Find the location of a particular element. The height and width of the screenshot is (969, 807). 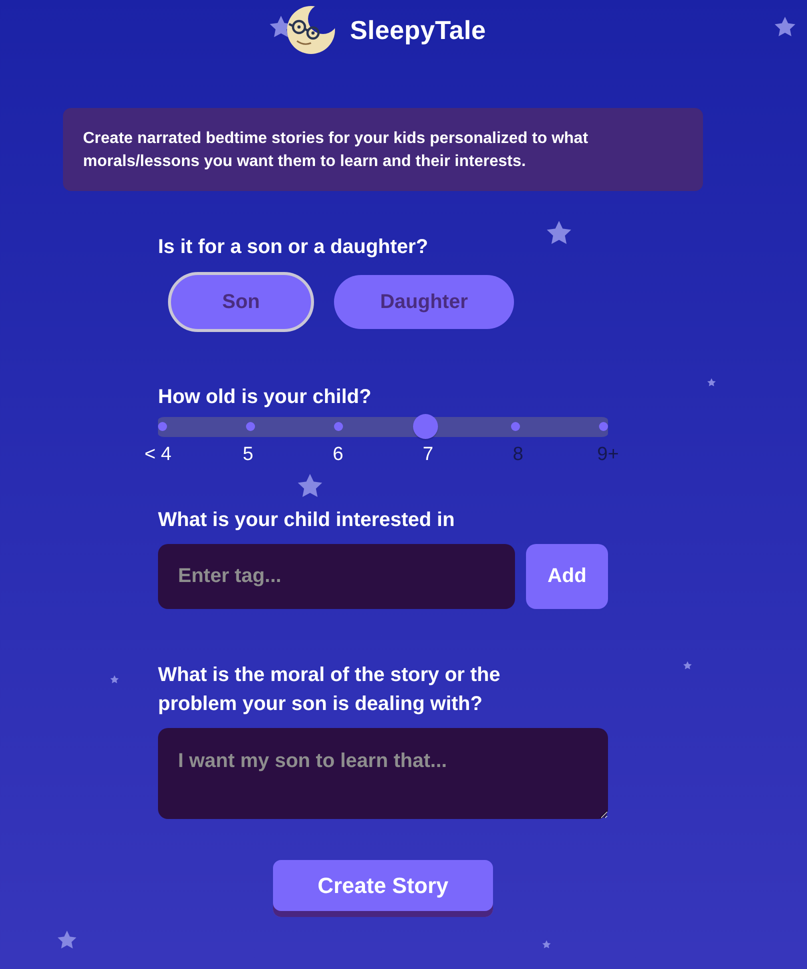

age-slider is located at coordinates (383, 426).